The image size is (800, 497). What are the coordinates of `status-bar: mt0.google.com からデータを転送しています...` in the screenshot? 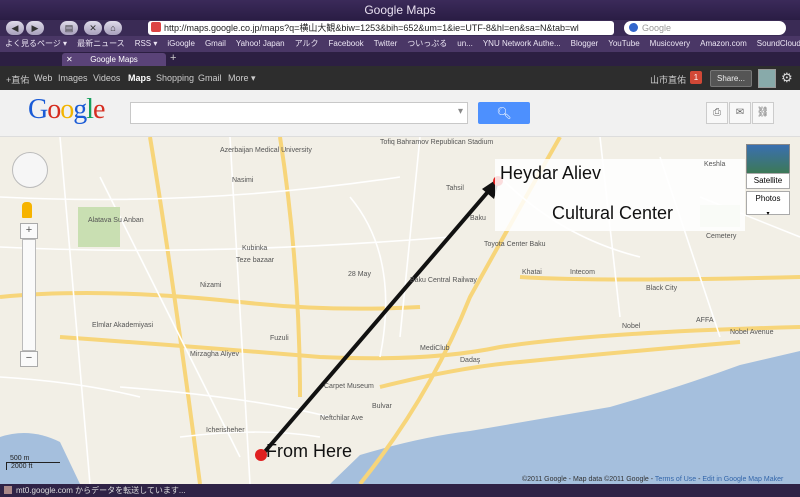 It's located at (400, 490).